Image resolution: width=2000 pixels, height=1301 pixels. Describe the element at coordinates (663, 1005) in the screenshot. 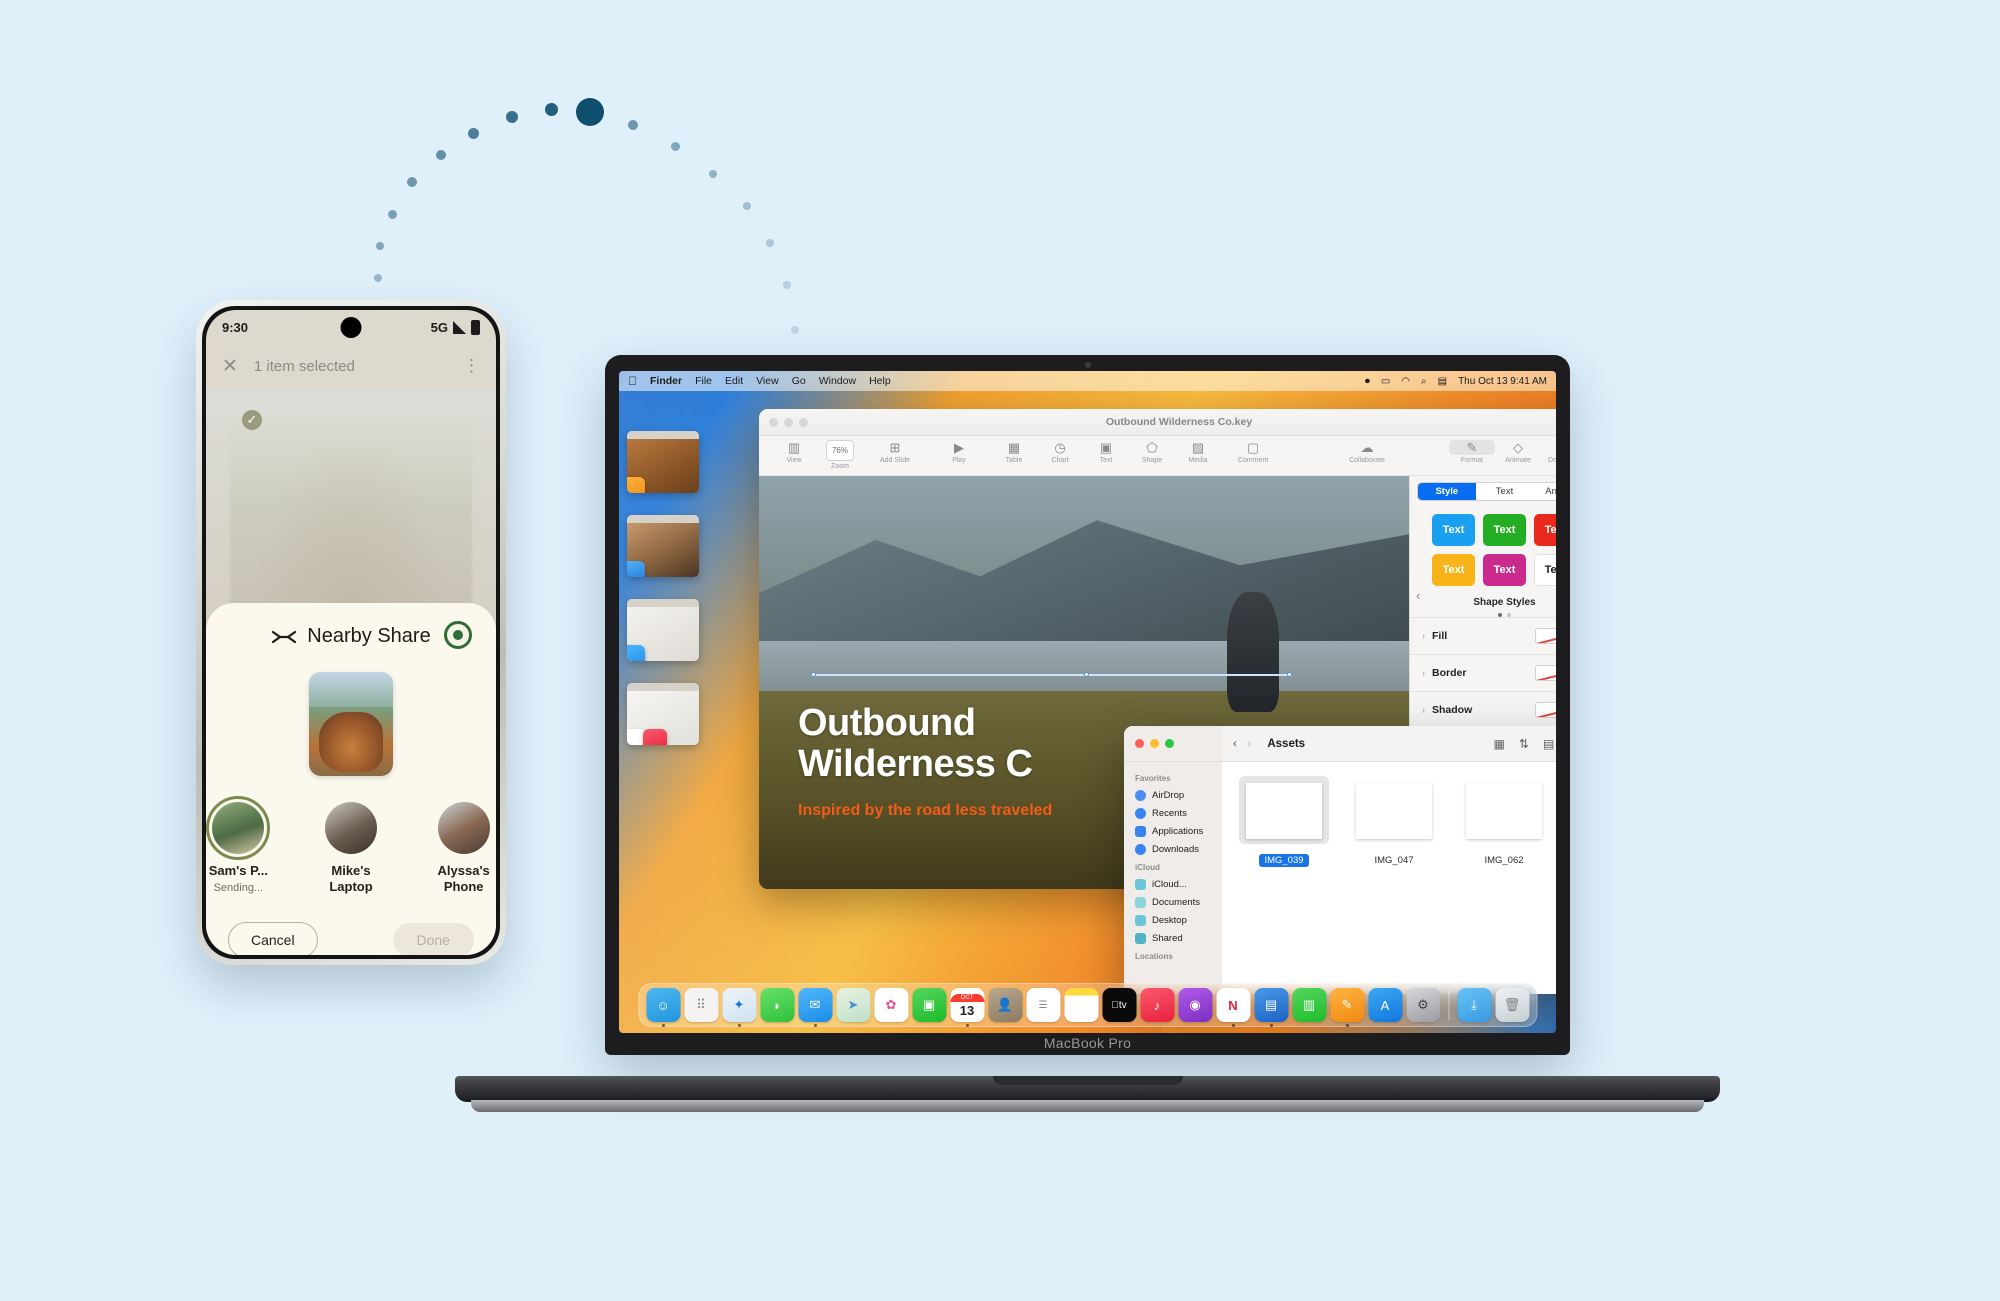

I see `finder-icon: ☺` at that location.